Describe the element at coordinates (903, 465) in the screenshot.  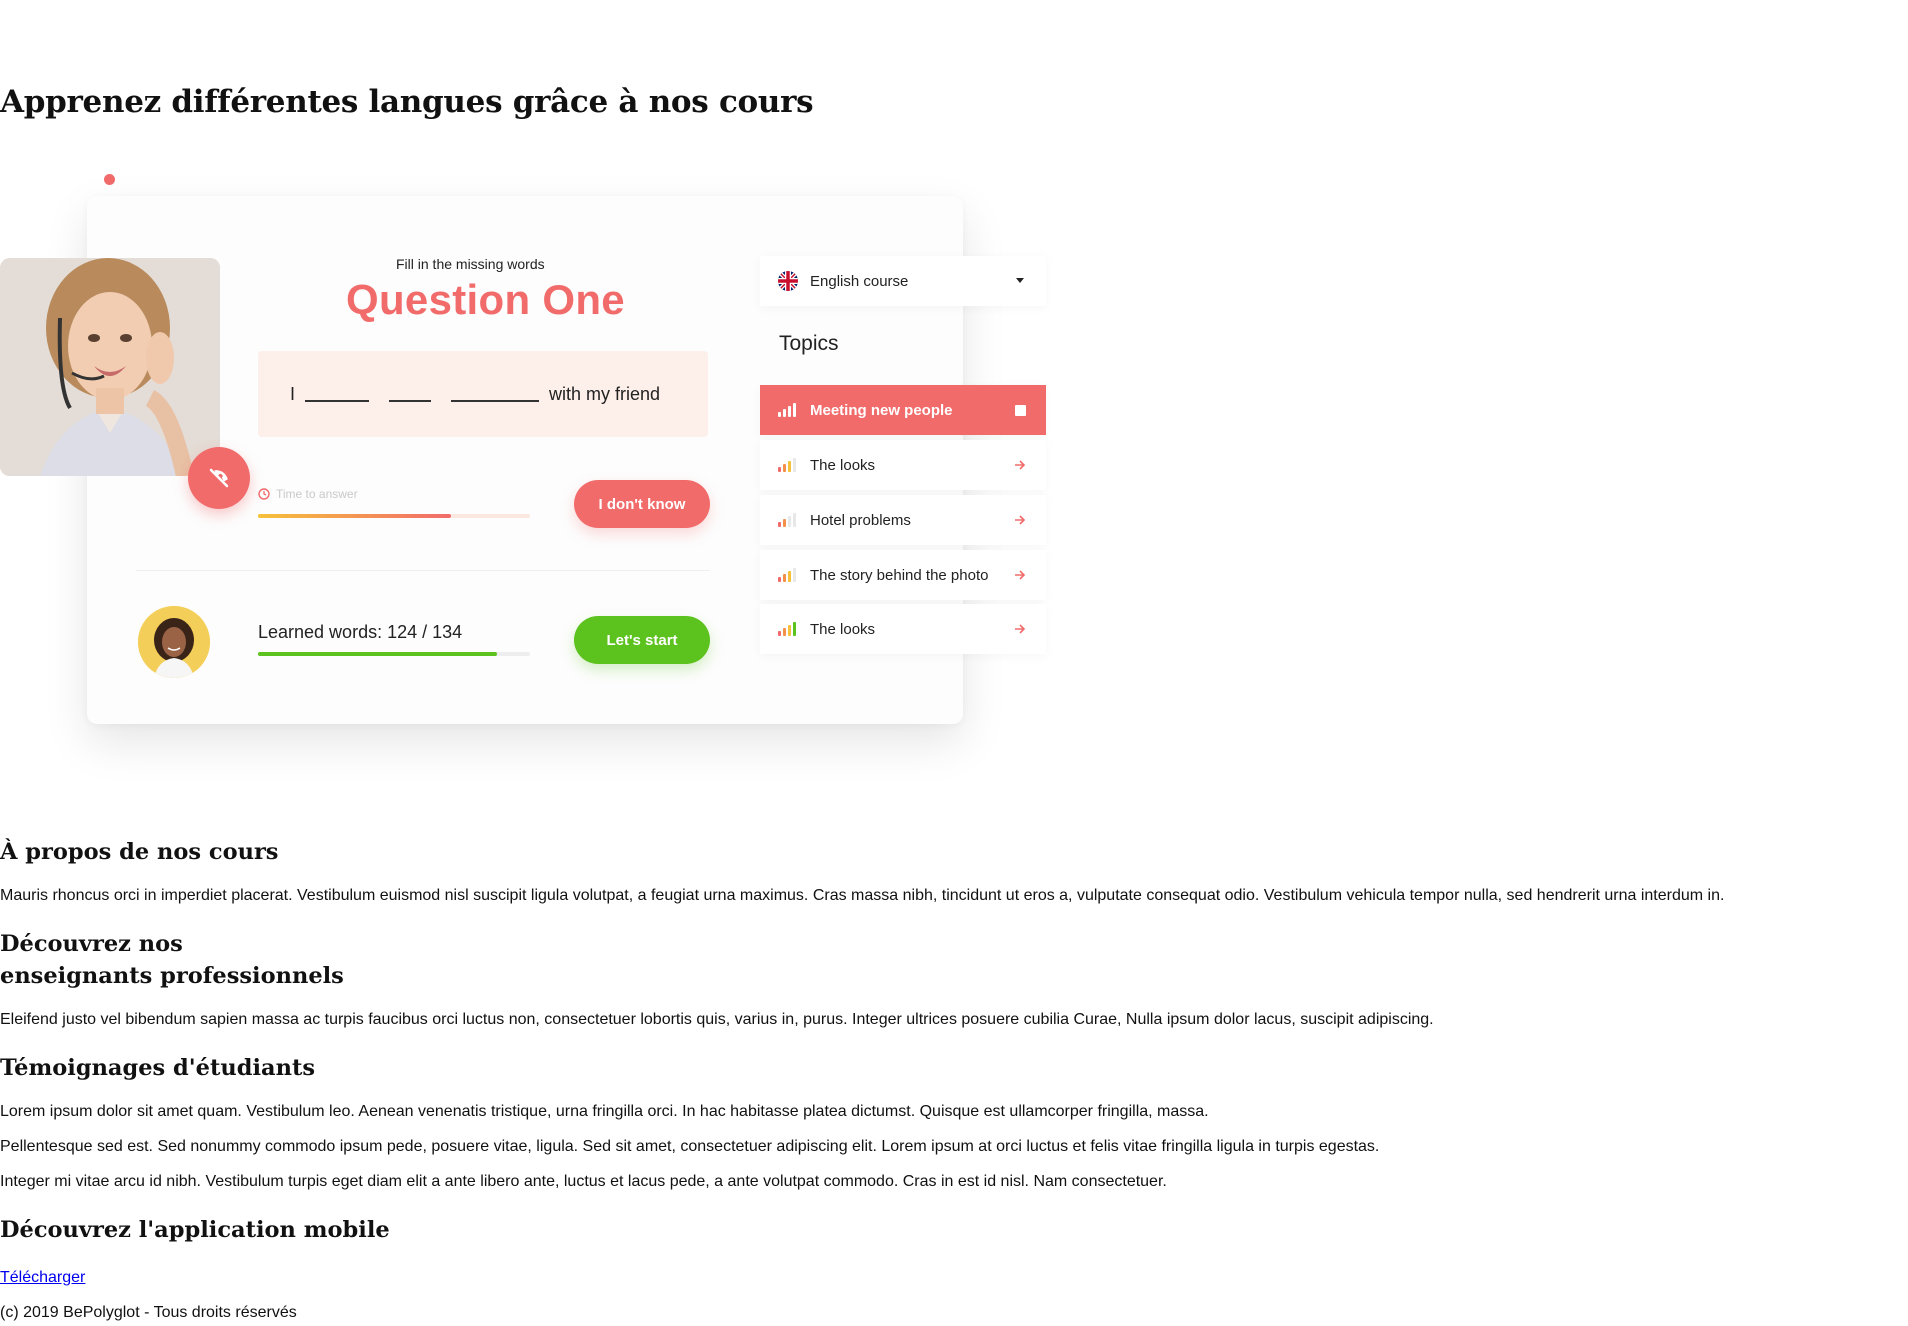
I see `topic-item-the-looks: The looks` at that location.